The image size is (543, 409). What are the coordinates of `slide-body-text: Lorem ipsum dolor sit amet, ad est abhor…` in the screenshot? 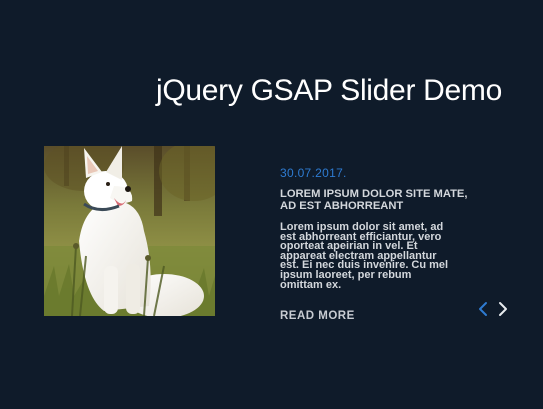 It's located at (364, 256).